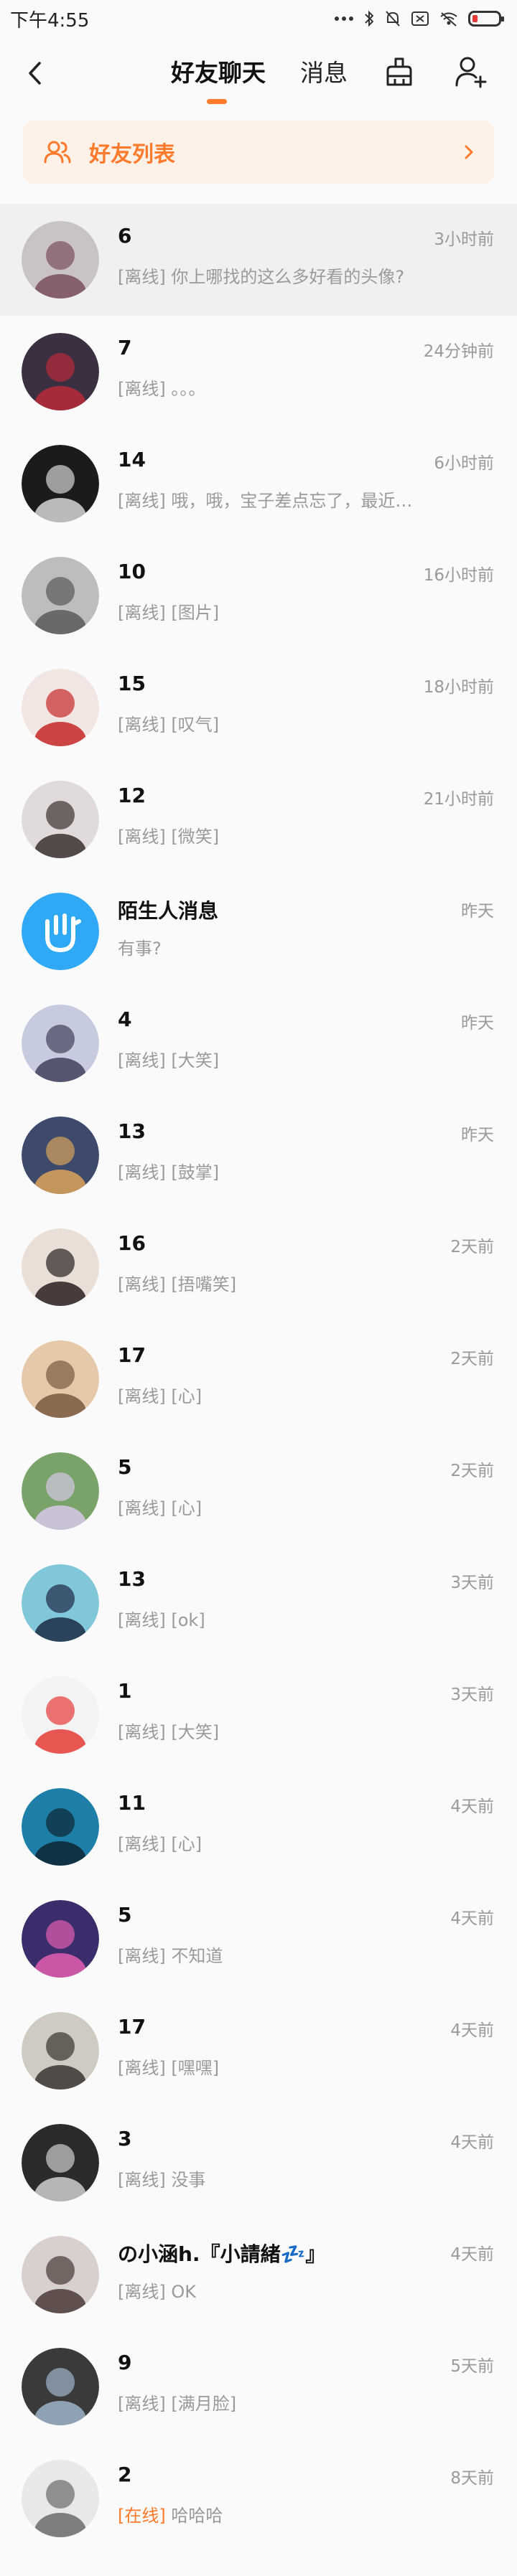 Image resolution: width=517 pixels, height=2576 pixels. Describe the element at coordinates (464, 239) in the screenshot. I see `message-time: 3小时前` at that location.